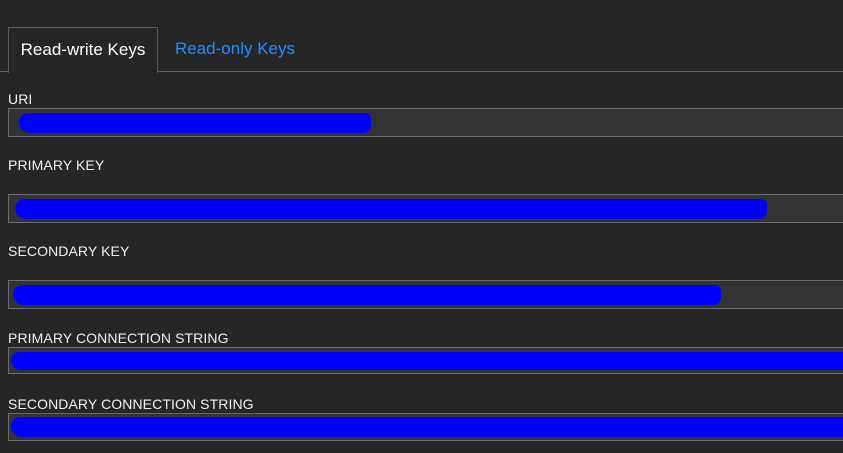  I want to click on uri-redaction, so click(195, 122).